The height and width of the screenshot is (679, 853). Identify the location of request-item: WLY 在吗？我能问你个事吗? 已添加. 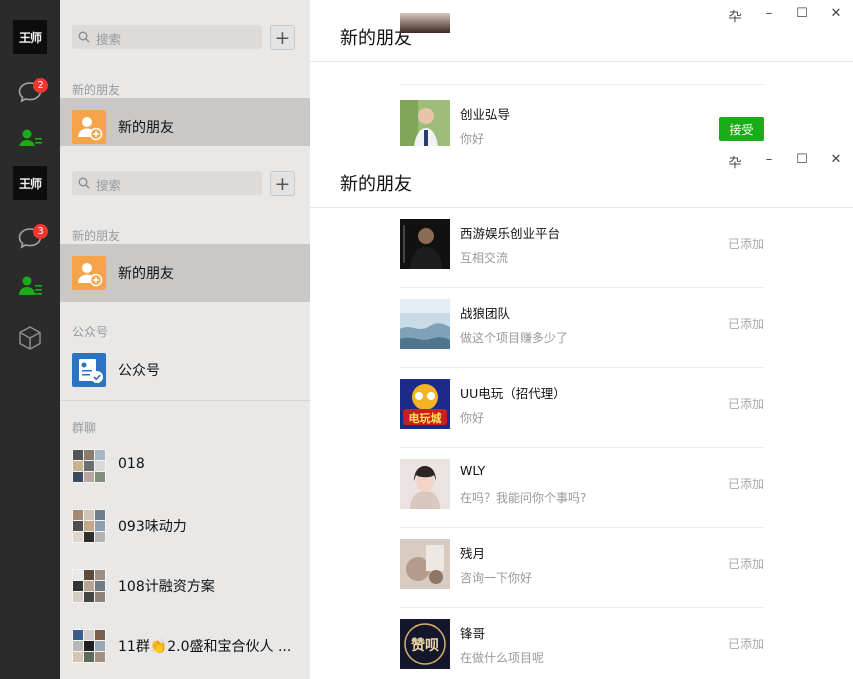
(582, 488).